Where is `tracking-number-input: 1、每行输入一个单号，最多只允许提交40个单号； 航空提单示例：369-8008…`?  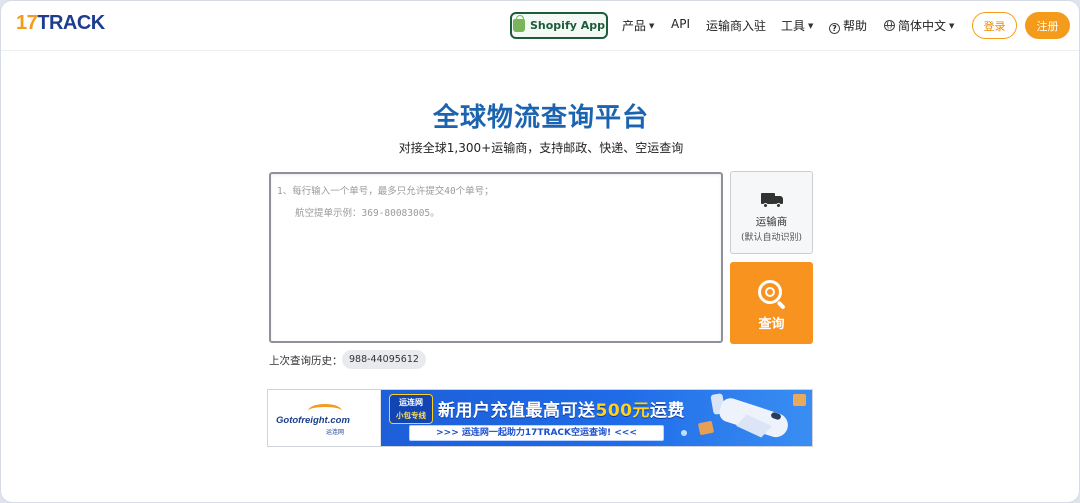 tracking-number-input: 1、每行输入一个单号，最多只允许提交40个单号； 航空提单示例：369-8008… is located at coordinates (496, 257).